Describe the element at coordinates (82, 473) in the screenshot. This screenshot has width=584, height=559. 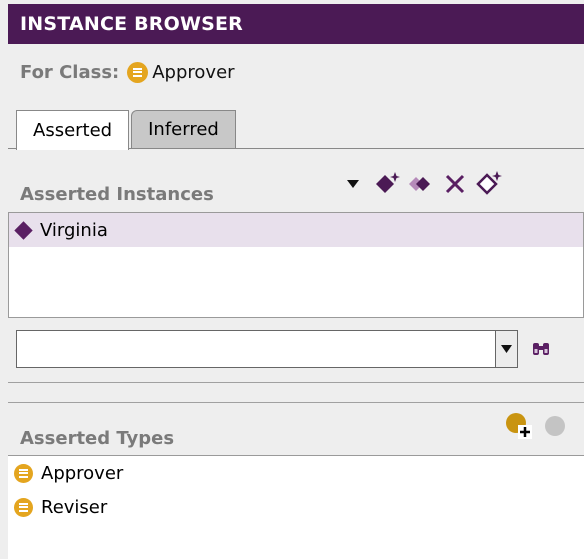
I see `type-label: Approver` at that location.